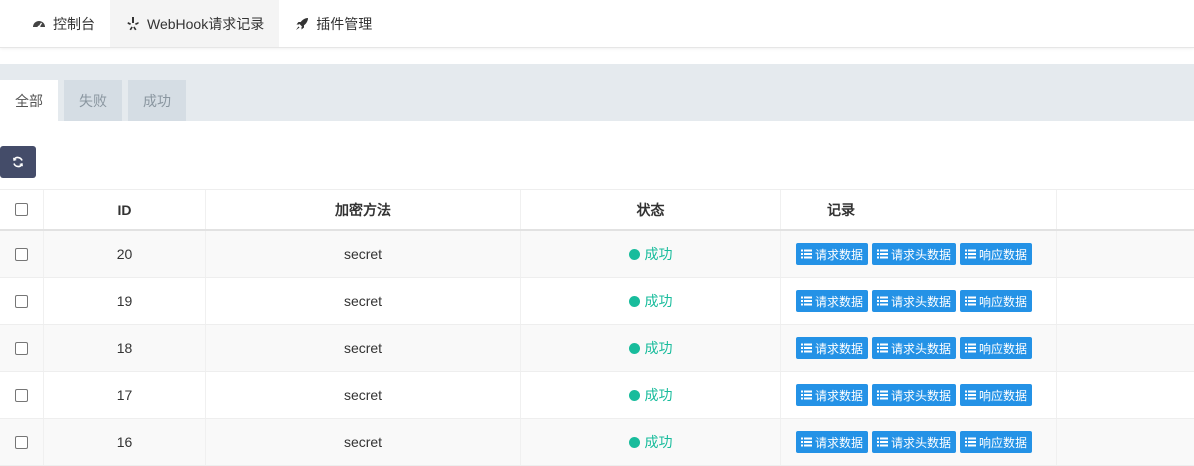 This screenshot has height=466, width=1194. What do you see at coordinates (125, 442) in the screenshot?
I see `row-id: 16` at bounding box center [125, 442].